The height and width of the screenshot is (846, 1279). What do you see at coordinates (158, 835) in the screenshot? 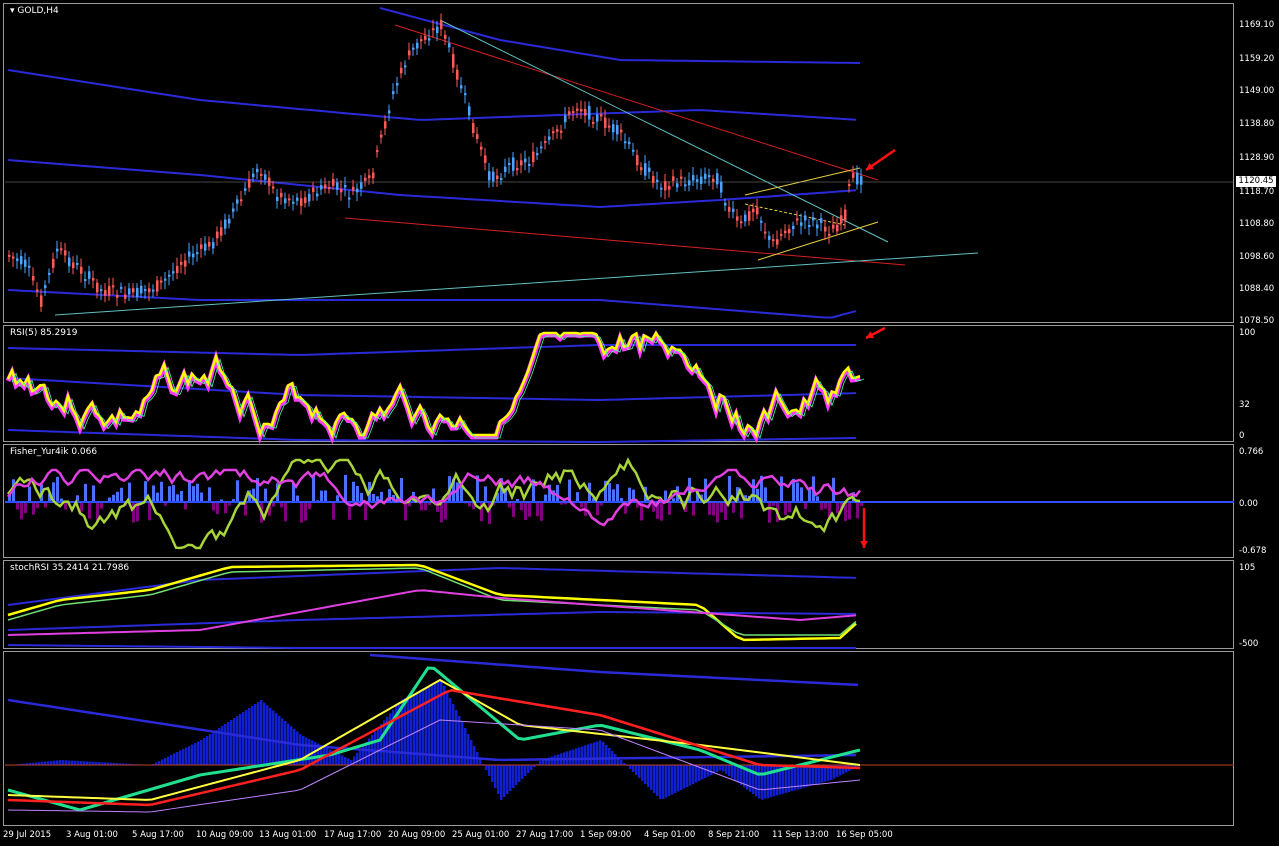
I see `time-axis-label: 5 Aug 17:00` at bounding box center [158, 835].